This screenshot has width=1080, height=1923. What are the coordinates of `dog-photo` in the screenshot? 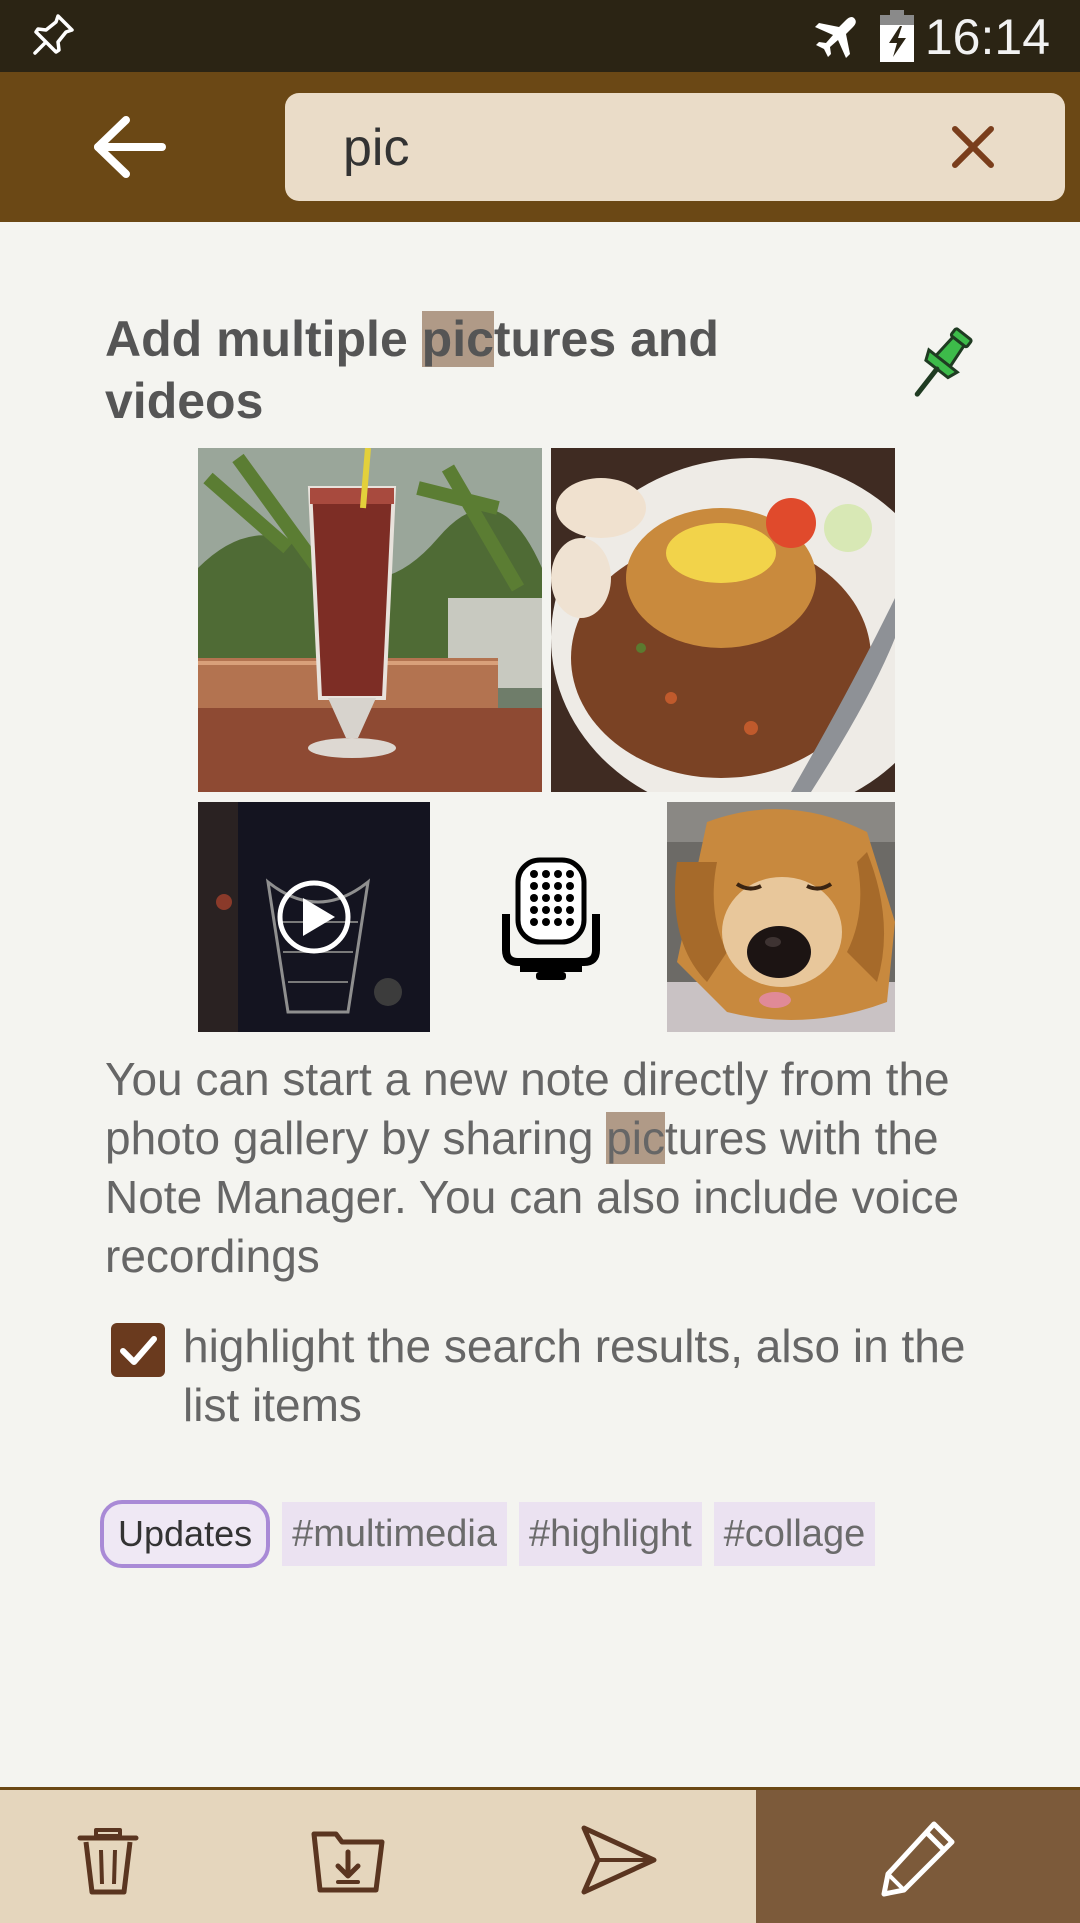 It's located at (781, 917).